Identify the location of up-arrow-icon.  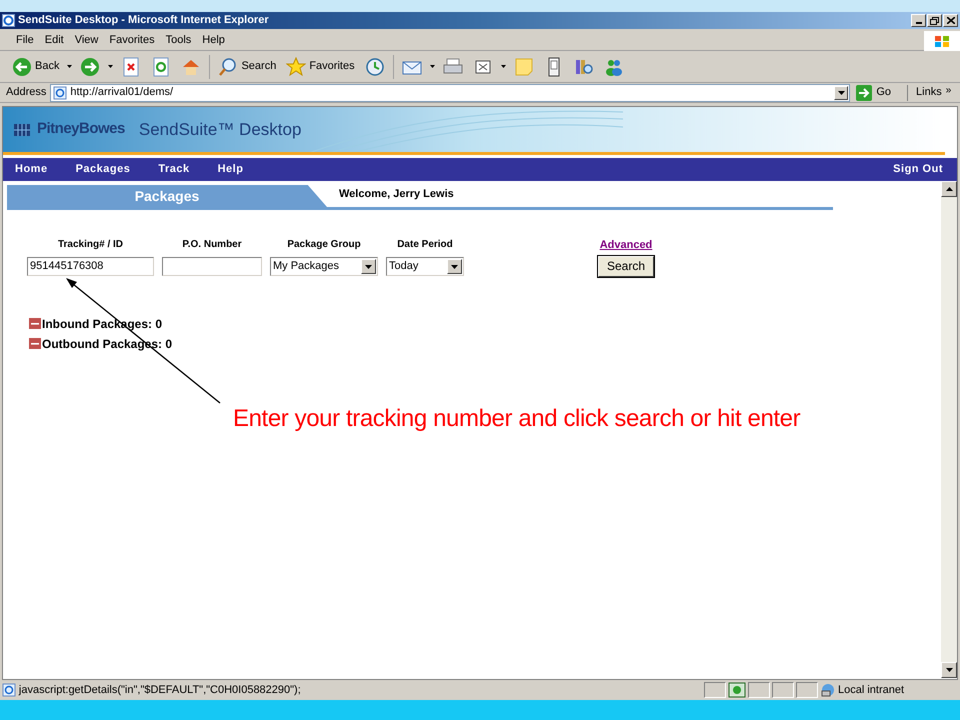
(949, 189).